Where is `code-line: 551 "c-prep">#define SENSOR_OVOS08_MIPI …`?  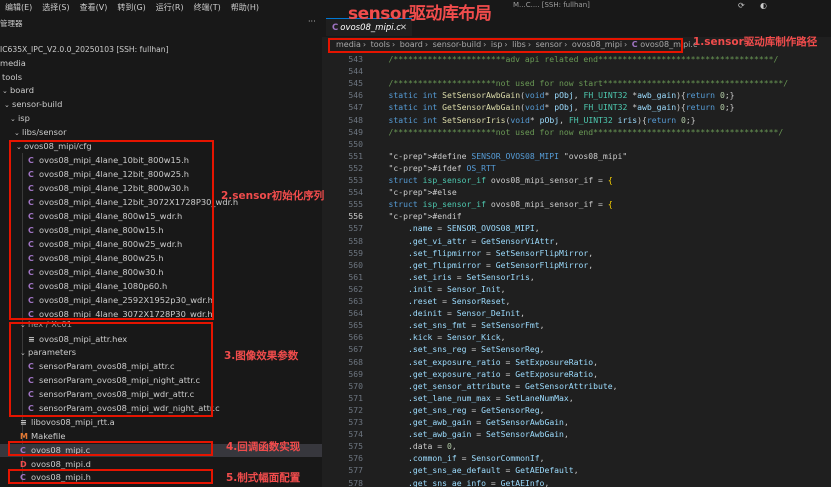
code-line: 551 "c-prep">#define SENSOR_OVOS08_MIPI … is located at coordinates (576, 156).